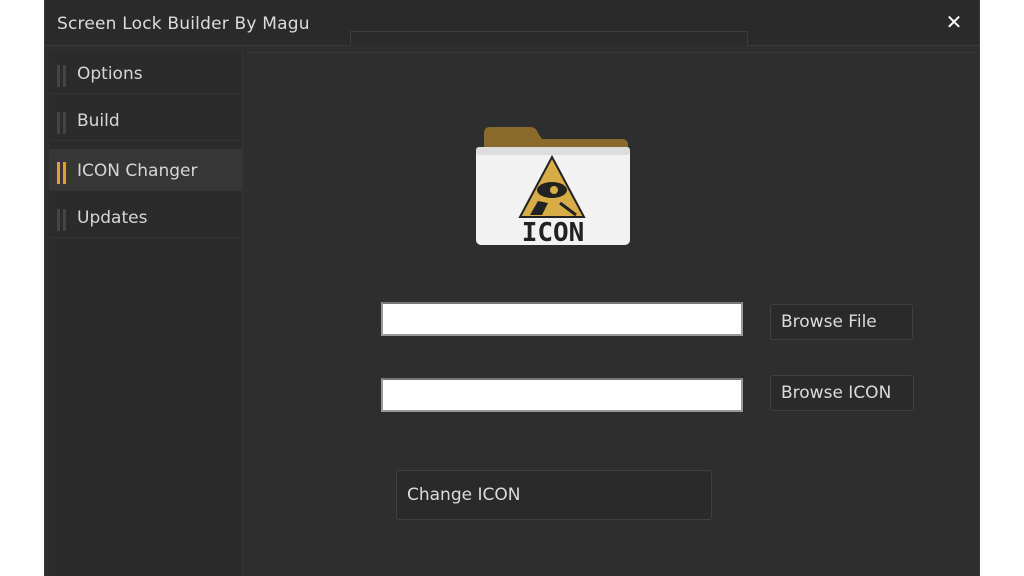 The image size is (1024, 576). I want to click on change-icon-button: Change ICON, so click(554, 495).